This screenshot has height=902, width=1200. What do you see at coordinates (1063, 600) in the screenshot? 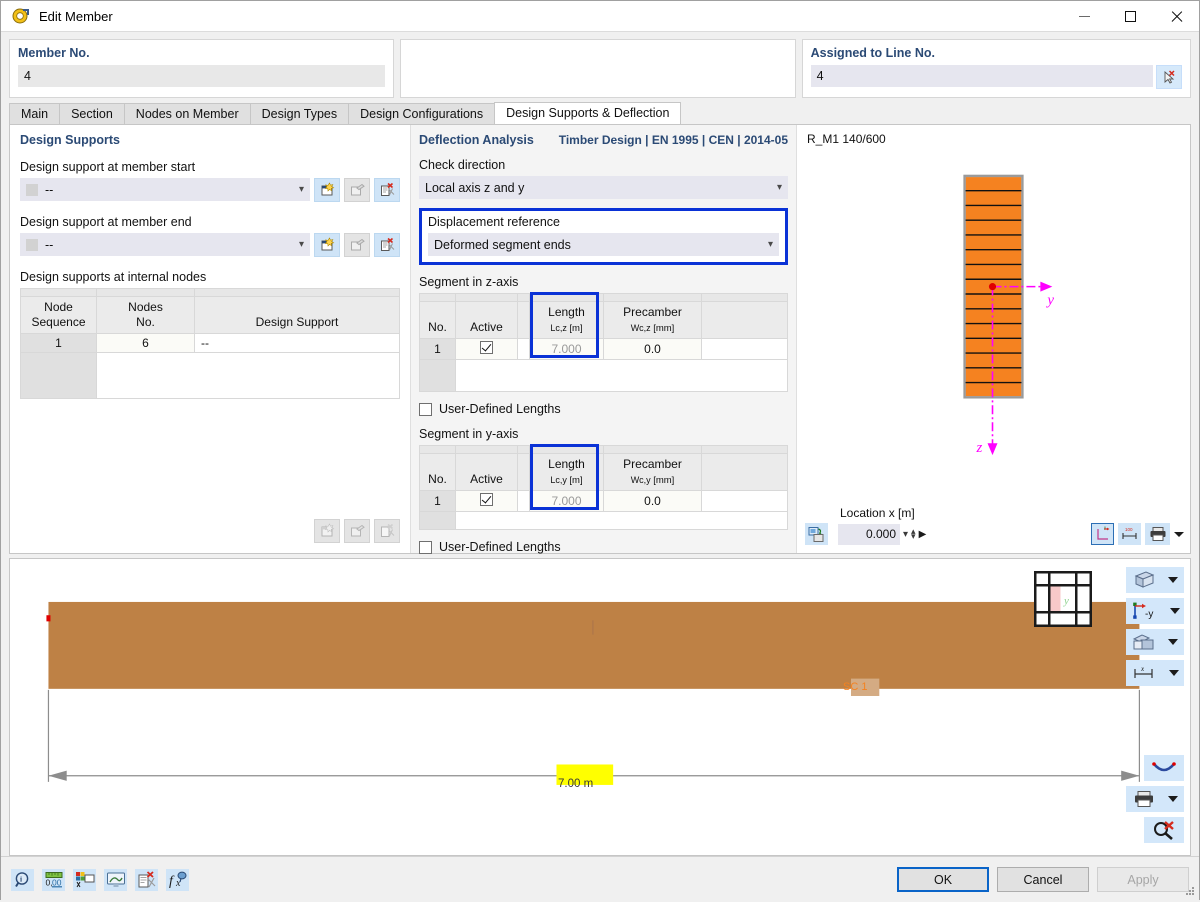
I see `view-cube-icon: y` at bounding box center [1063, 600].